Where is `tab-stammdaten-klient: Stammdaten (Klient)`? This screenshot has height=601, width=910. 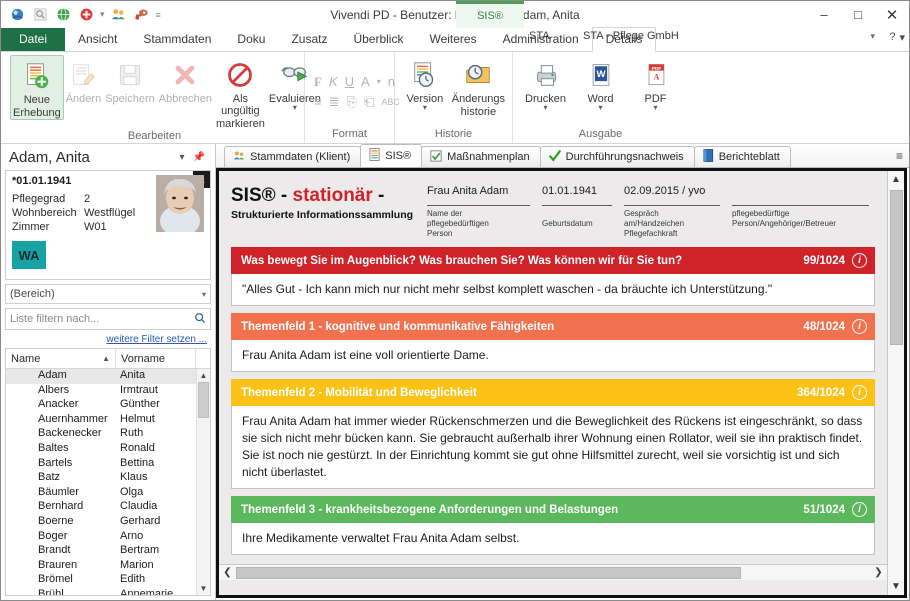 tab-stammdaten-klient: Stammdaten (Klient) is located at coordinates (293, 156).